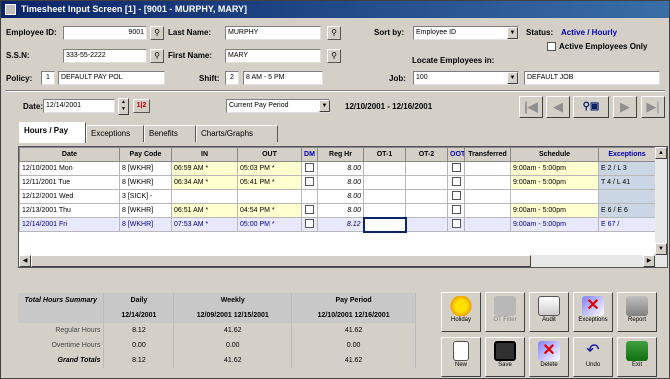 Image resolution: width=670 pixels, height=379 pixels. What do you see at coordinates (115, 133) in the screenshot?
I see `tab-exceptions: Exceptions` at bounding box center [115, 133].